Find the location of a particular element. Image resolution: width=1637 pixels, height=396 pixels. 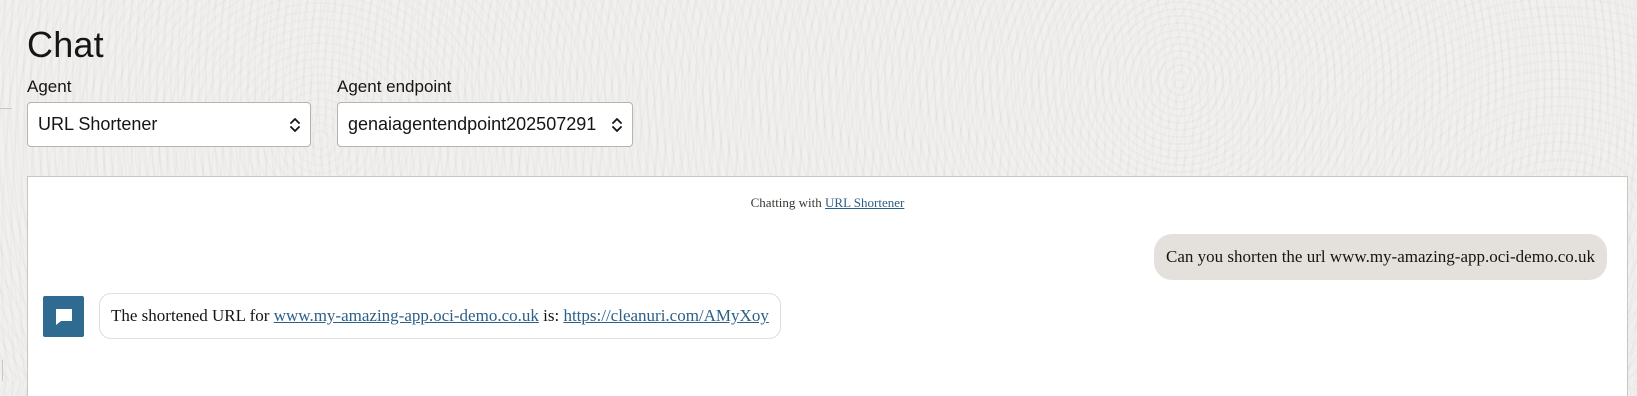

endpoint-select: genaiagentendpoint202507291 is located at coordinates (485, 124).